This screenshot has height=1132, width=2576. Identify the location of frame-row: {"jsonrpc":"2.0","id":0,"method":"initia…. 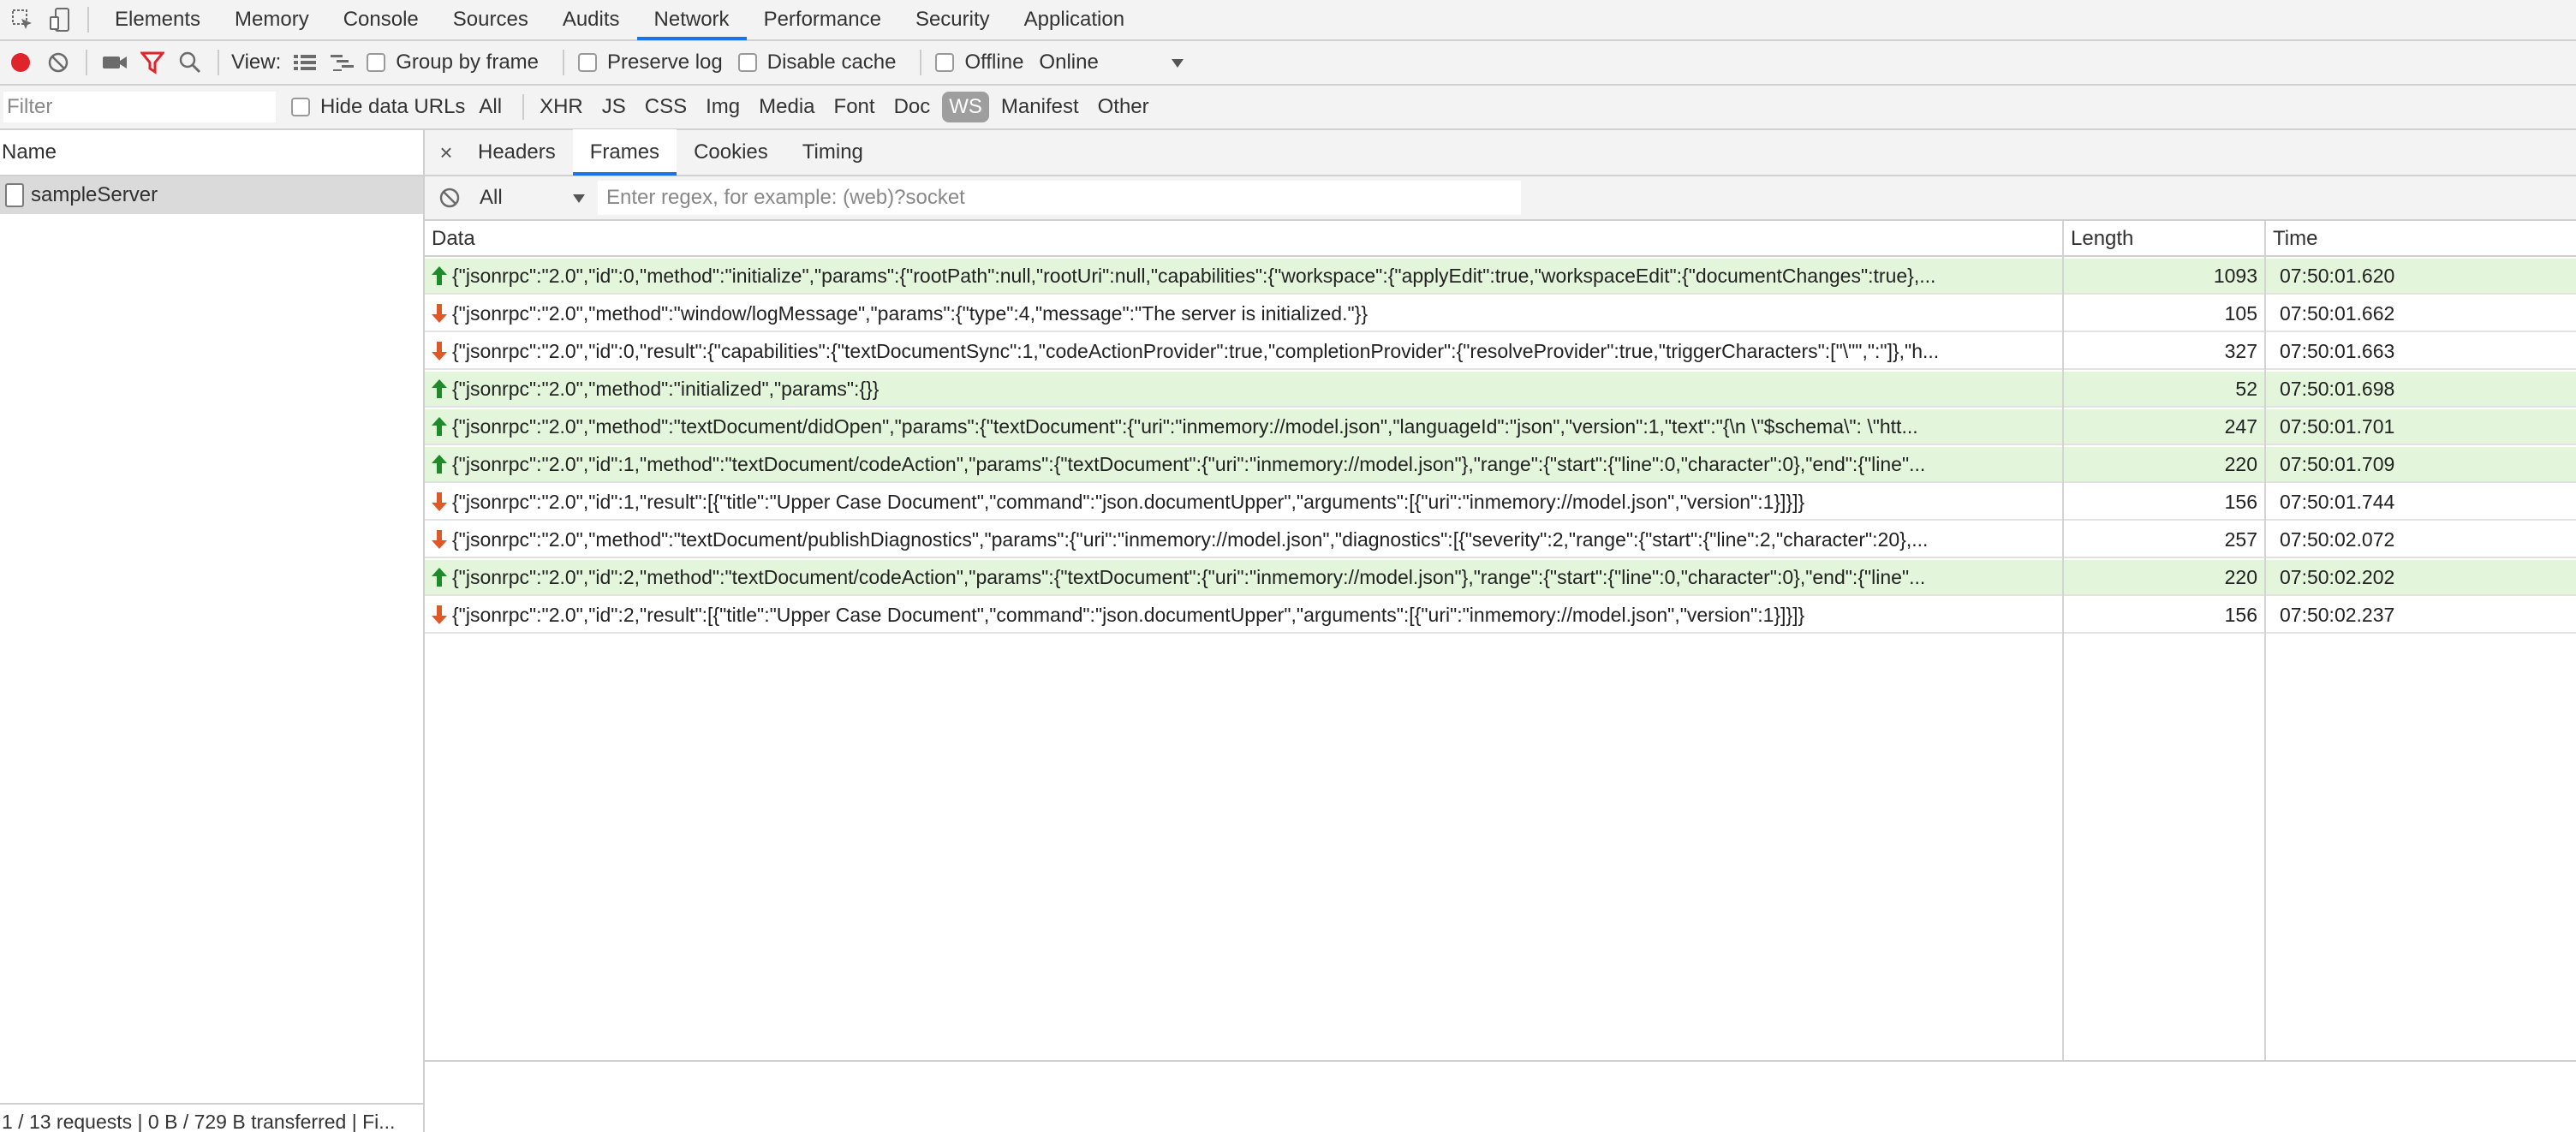
(1500, 277).